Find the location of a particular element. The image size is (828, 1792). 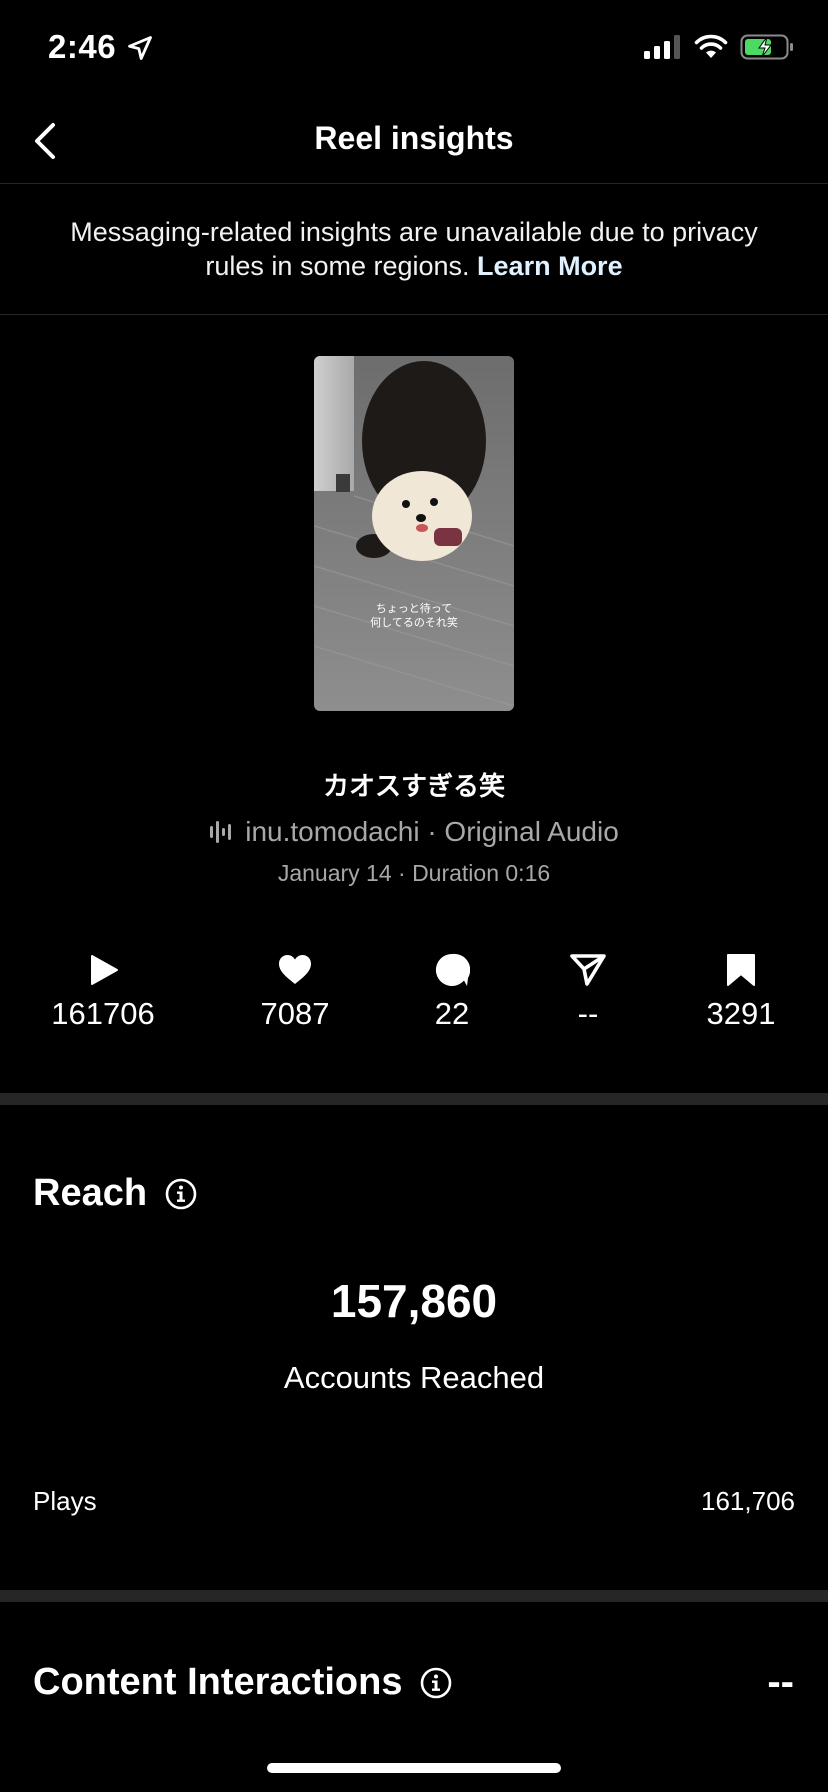

stats-row: 161706 7087 22 -- 3291 is located at coordinates (414, 995).